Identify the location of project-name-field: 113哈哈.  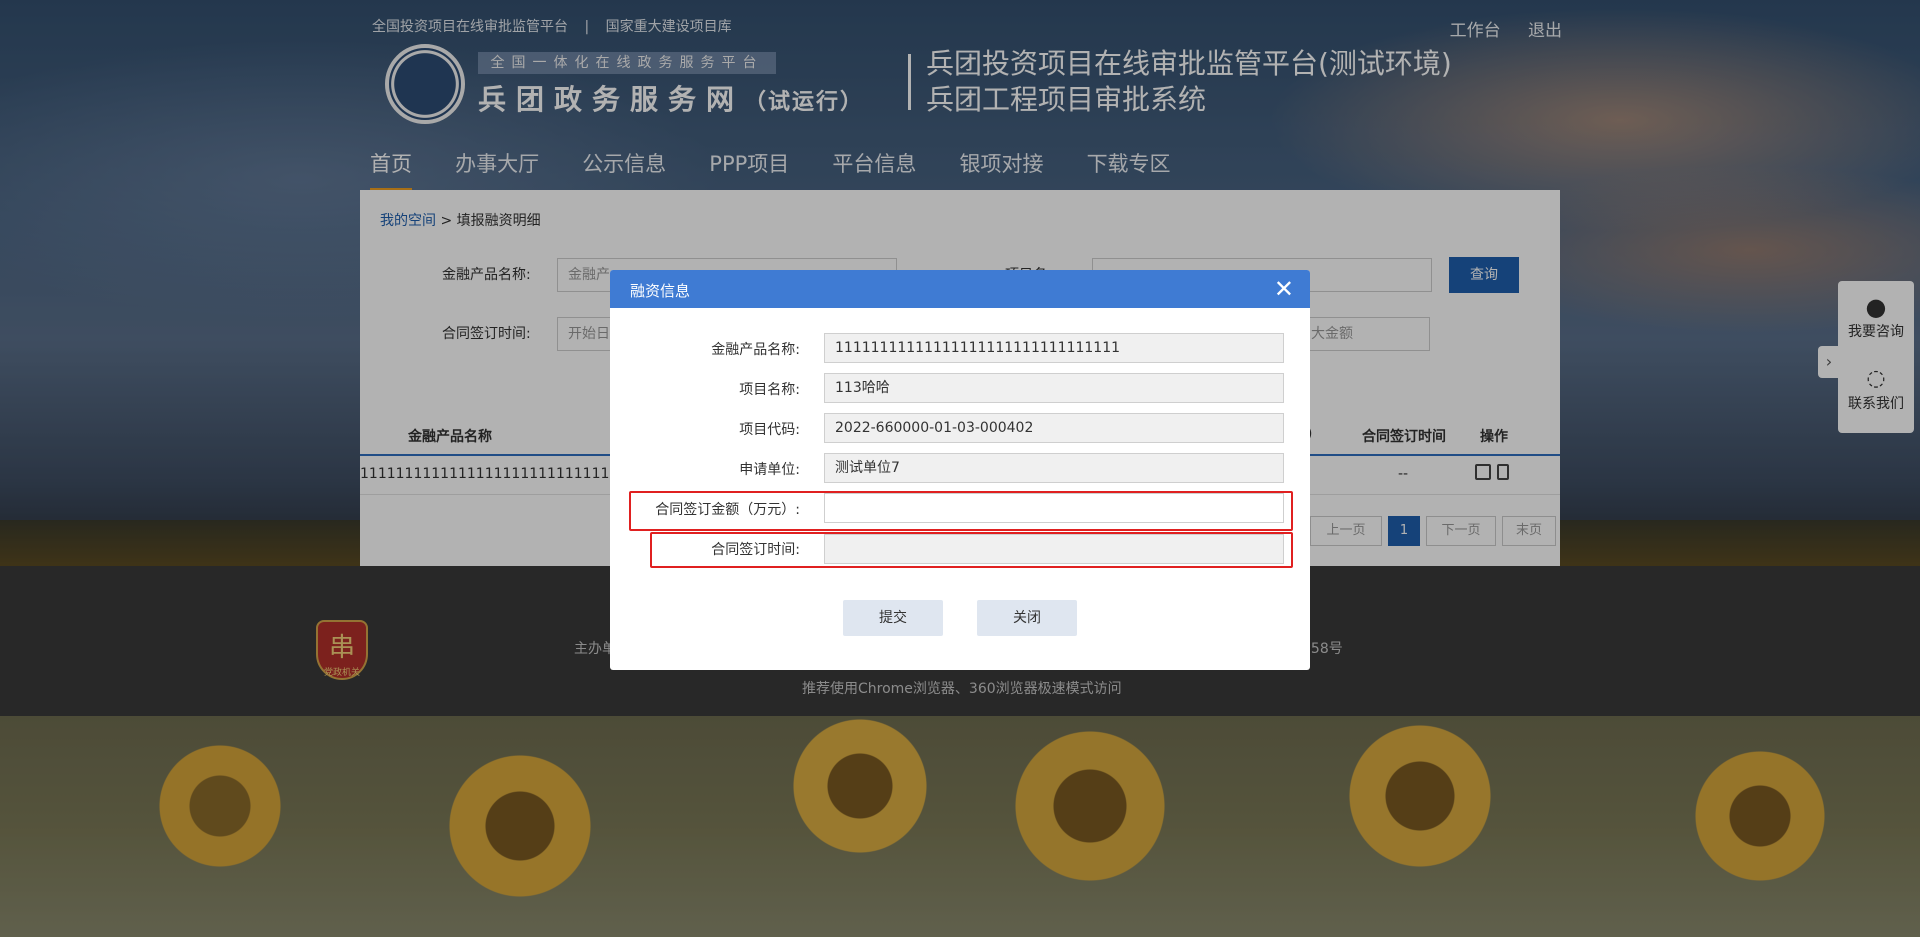
(1054, 388).